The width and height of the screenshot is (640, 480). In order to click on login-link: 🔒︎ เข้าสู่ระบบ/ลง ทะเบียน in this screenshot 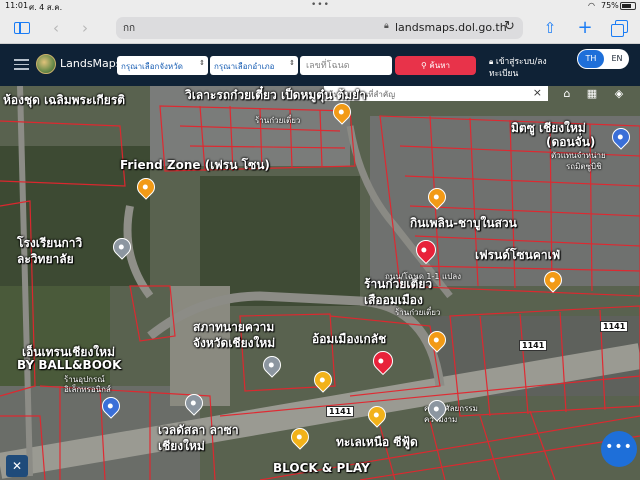, I will do `click(529, 68)`.